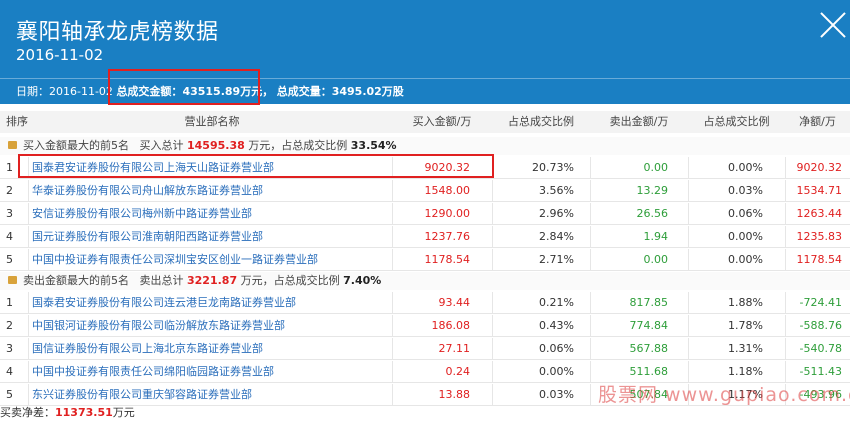 The width and height of the screenshot is (850, 421). What do you see at coordinates (556, 325) in the screenshot?
I see `buy-ratio-cell: 0.43%` at bounding box center [556, 325].